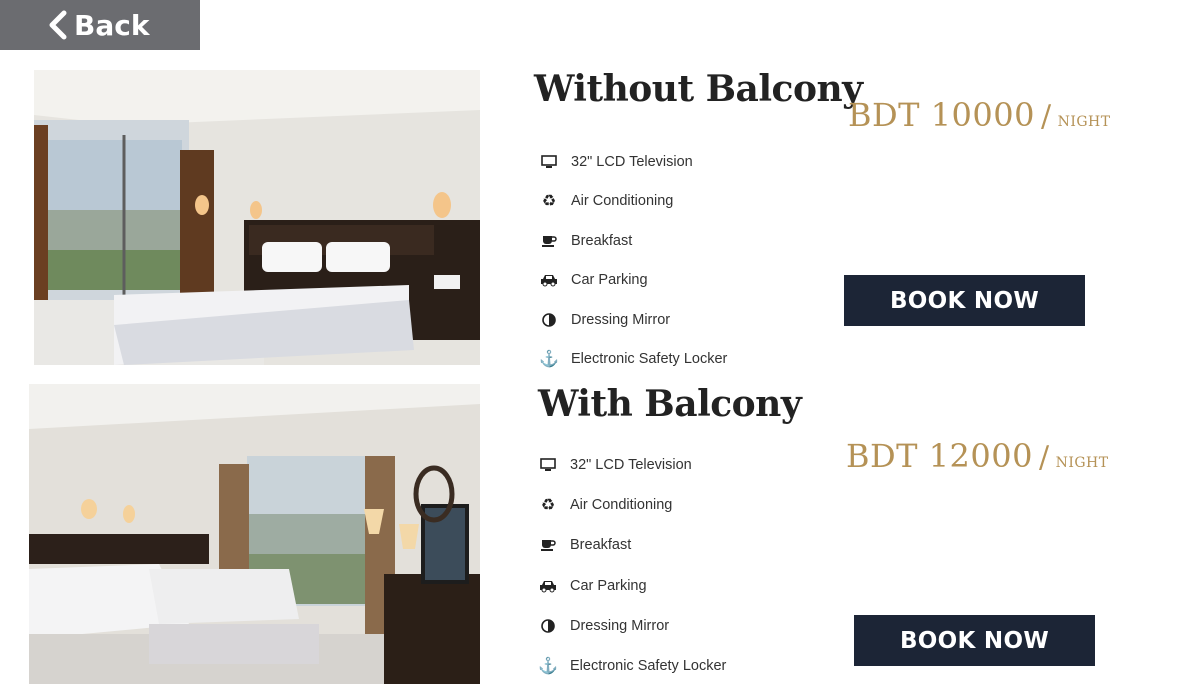 This screenshot has height=700, width=1200. What do you see at coordinates (941, 115) in the screenshot?
I see `price-amount: BDT 10000` at bounding box center [941, 115].